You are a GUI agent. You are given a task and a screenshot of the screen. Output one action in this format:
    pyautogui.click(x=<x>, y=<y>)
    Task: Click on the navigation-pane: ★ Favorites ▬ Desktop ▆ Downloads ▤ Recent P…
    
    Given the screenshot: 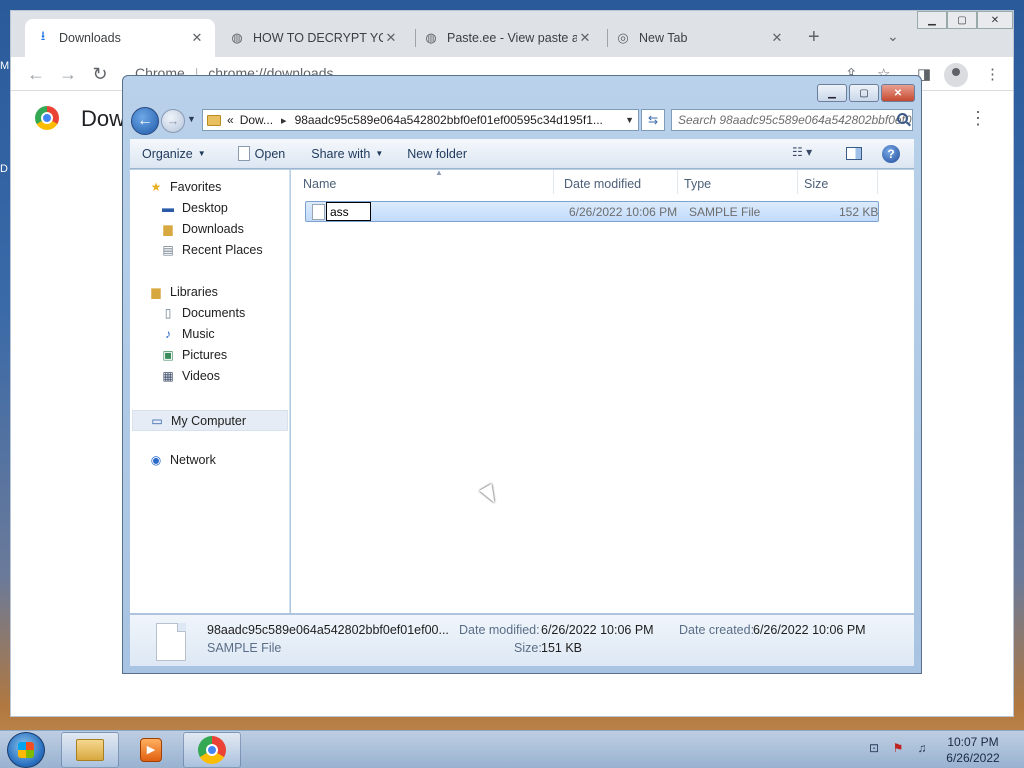 What is the action you would take?
    pyautogui.click(x=210, y=391)
    